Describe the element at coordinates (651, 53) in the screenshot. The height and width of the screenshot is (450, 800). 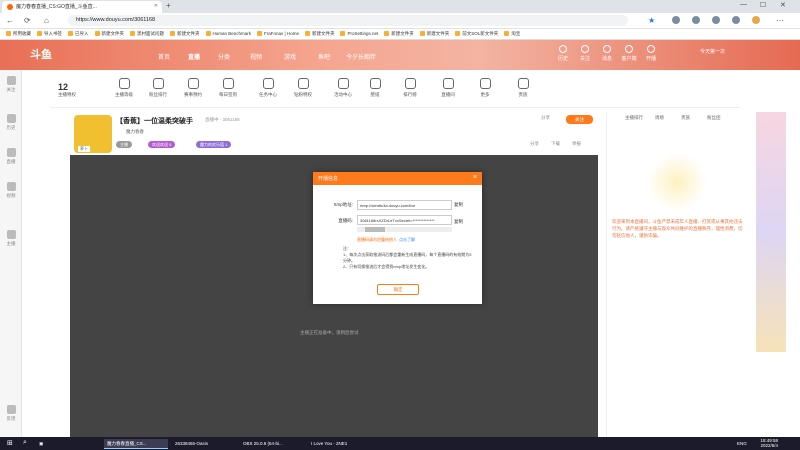
I see `header-start-live: 开播` at that location.